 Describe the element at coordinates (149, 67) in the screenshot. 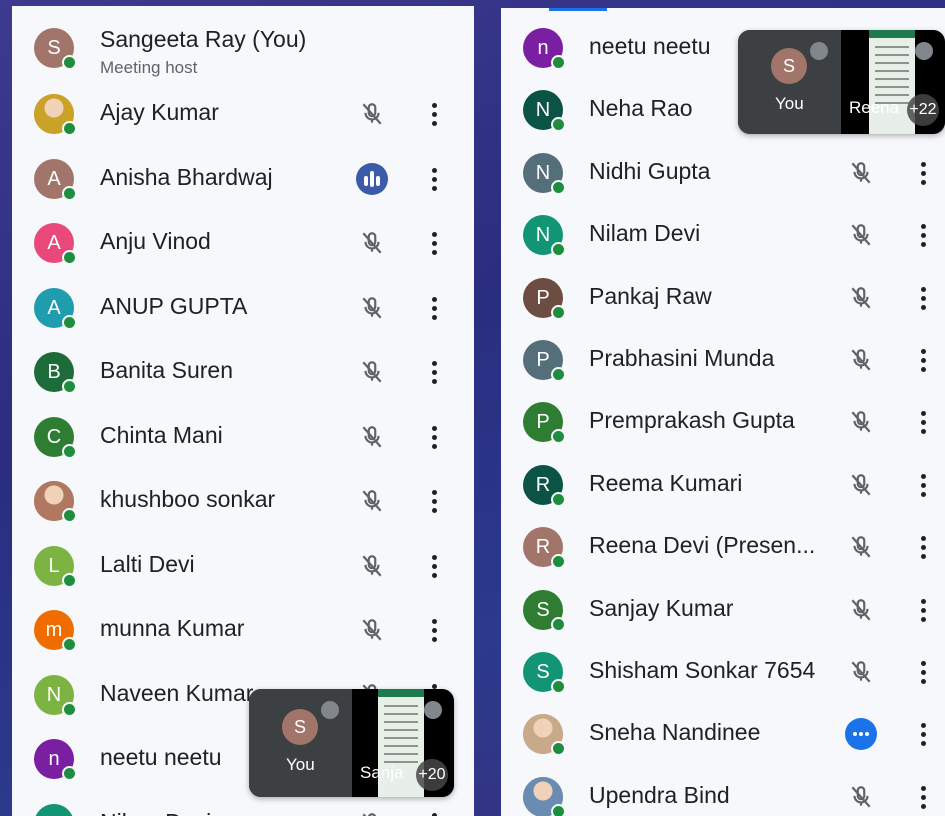

I see `host-role: Meeting host` at that location.